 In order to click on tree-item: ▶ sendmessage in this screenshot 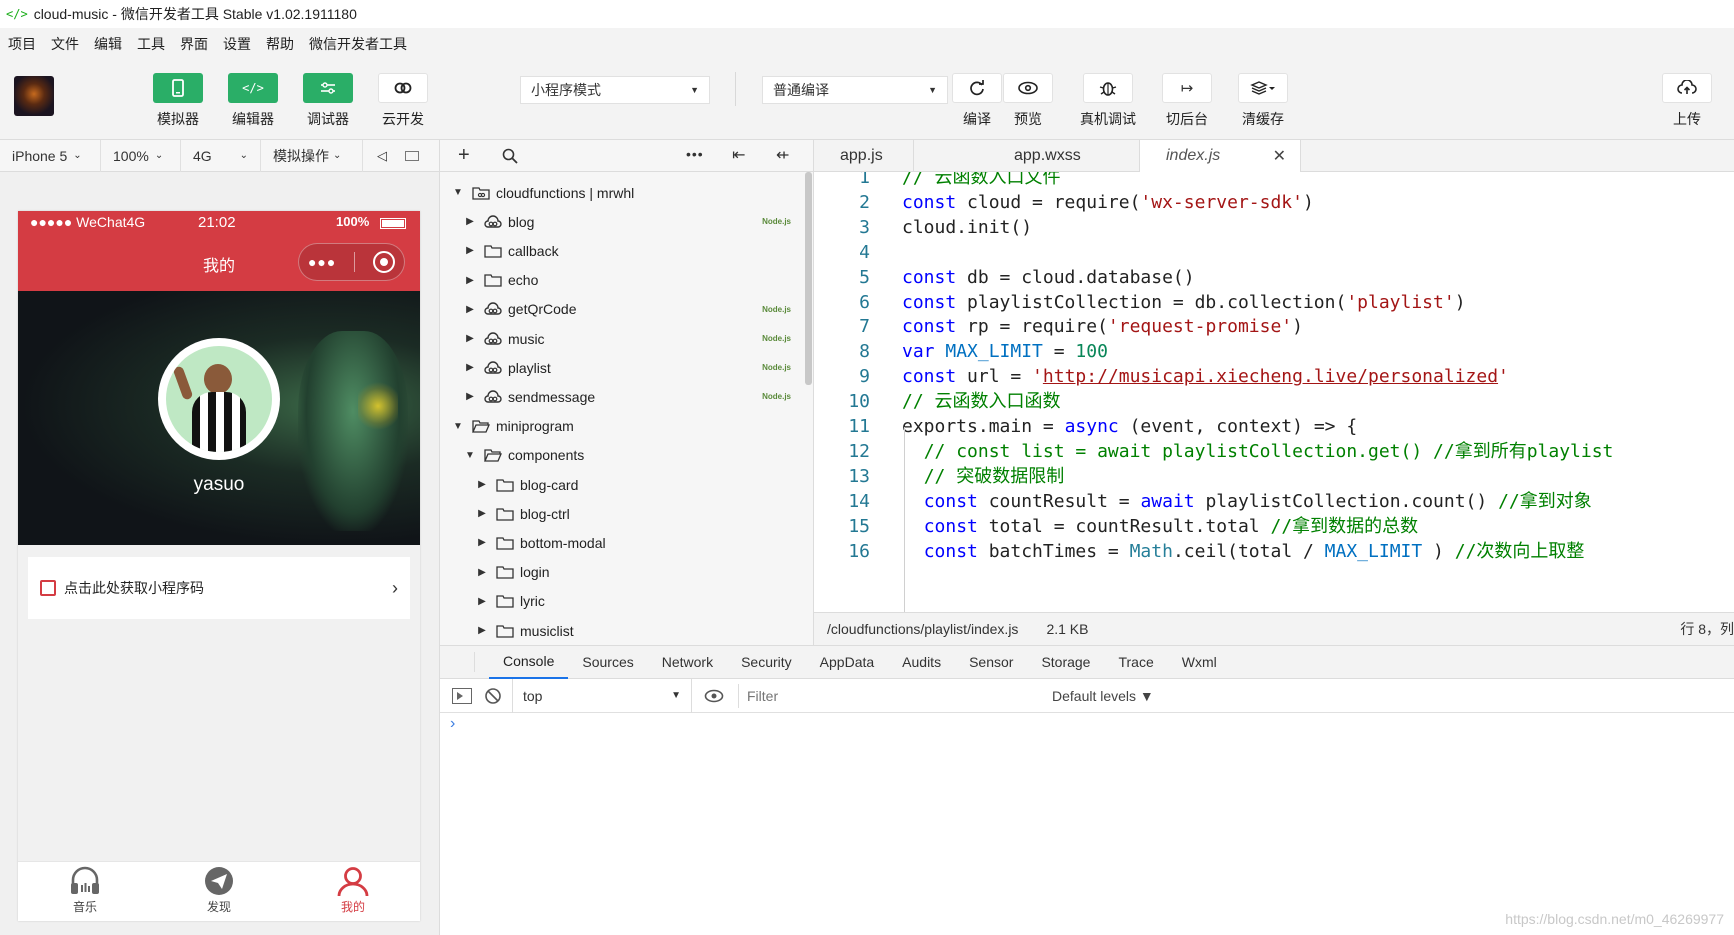, I will do `click(529, 396)`.